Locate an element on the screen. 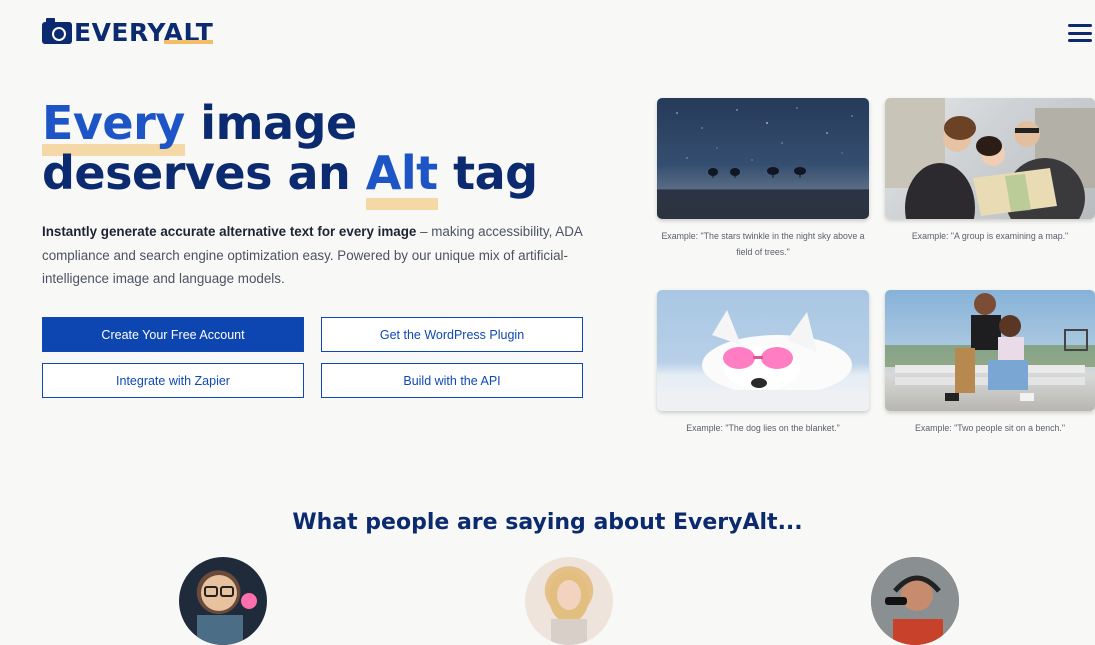 Image resolution: width=1095 pixels, height=645 pixels. brand-name-prefix: EVERY is located at coordinates (119, 32).